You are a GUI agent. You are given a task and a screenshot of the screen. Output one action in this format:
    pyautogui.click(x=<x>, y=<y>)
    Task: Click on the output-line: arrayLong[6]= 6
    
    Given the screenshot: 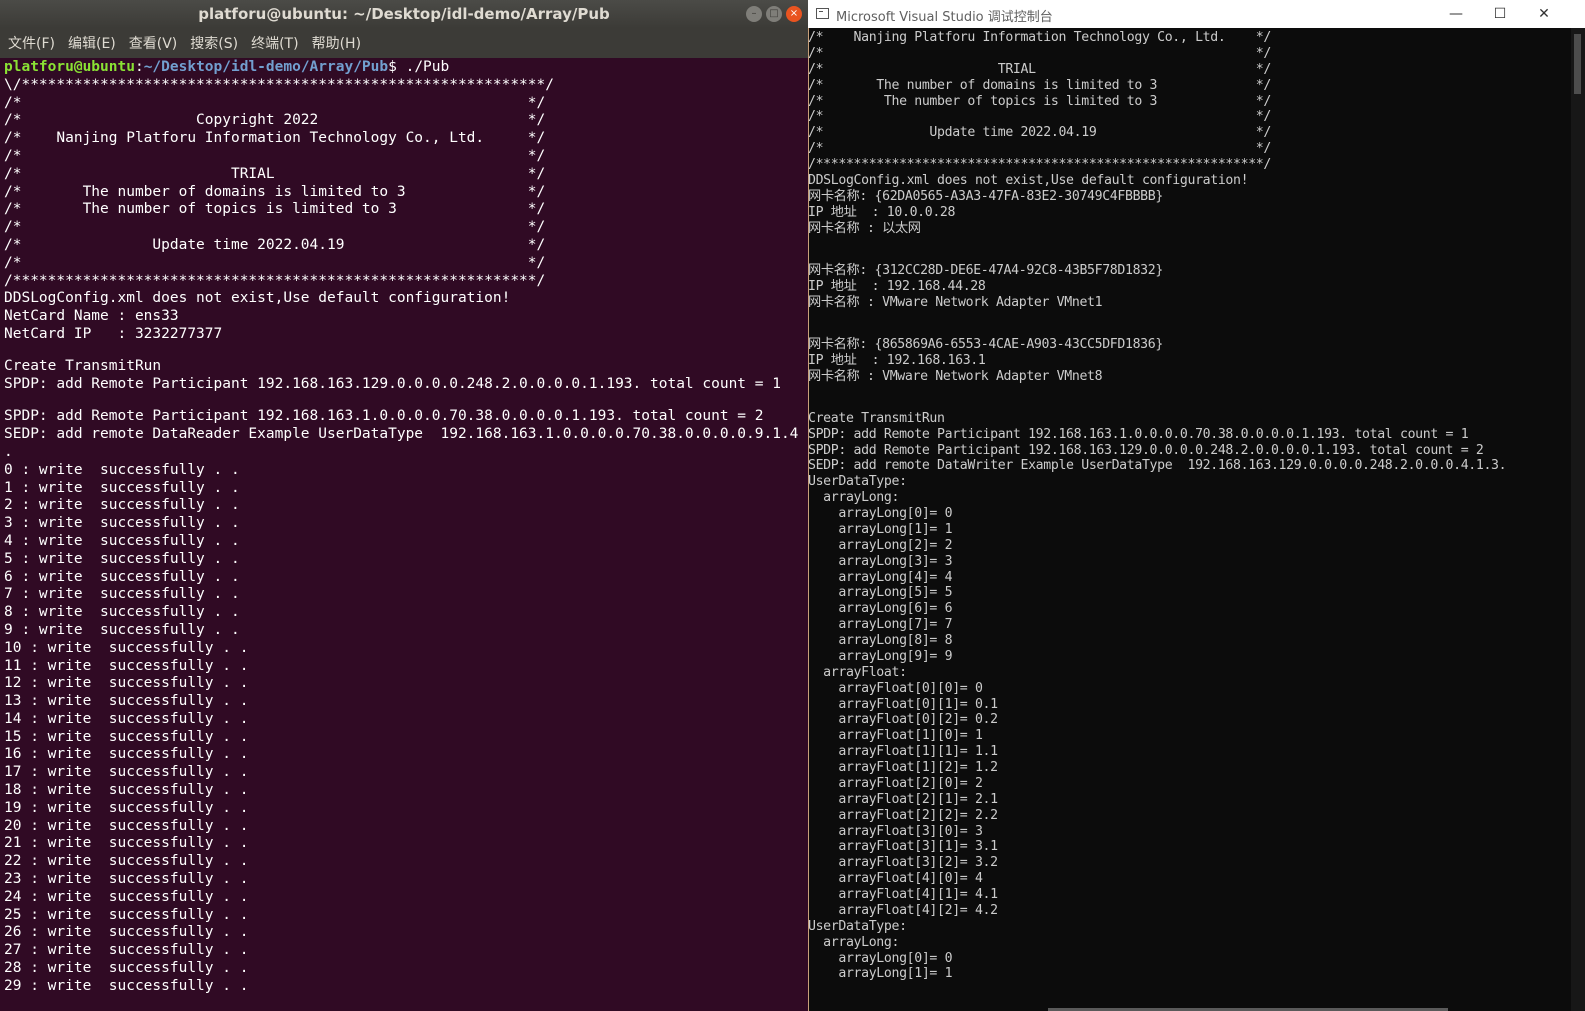 What is the action you would take?
    pyautogui.click(x=880, y=609)
    